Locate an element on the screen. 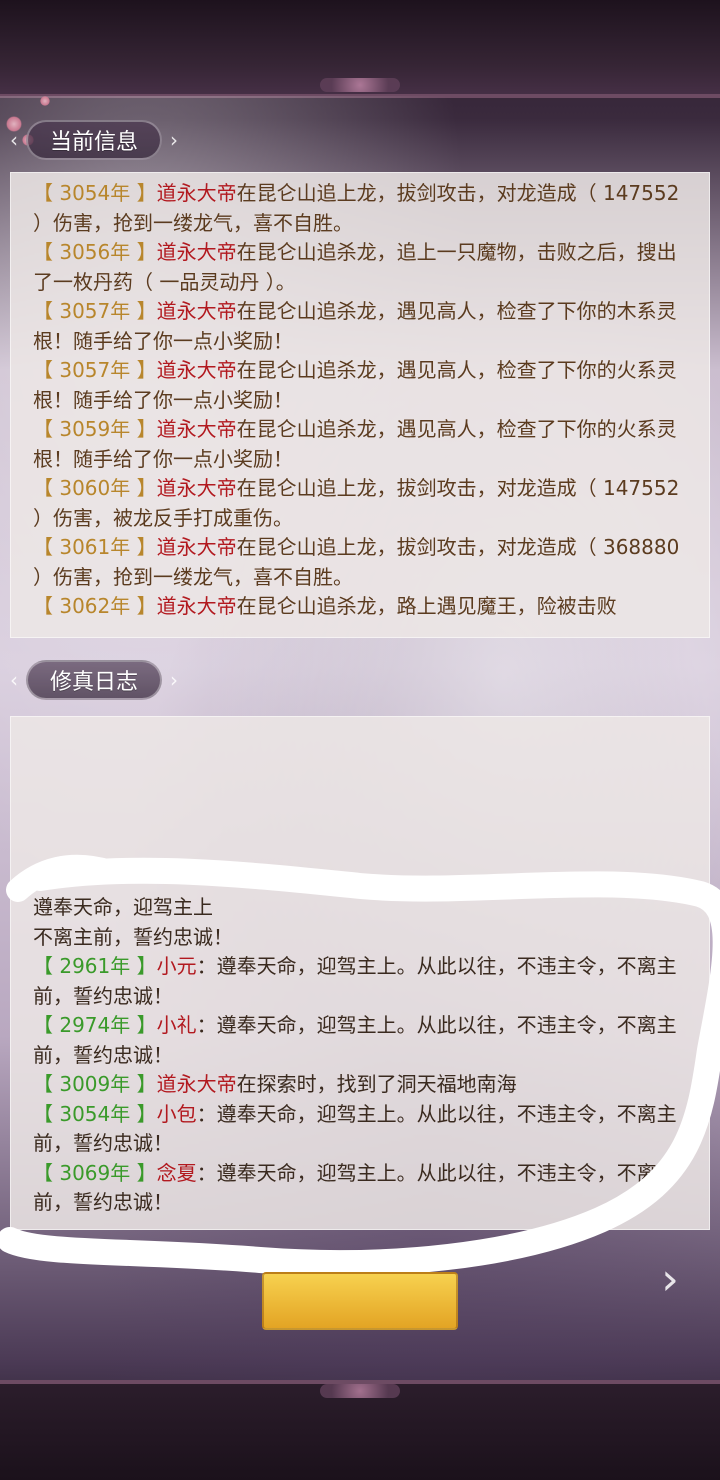 This screenshot has width=720, height=1480. entry-text: 在昆仑山追杀龙，路上遇见魔王，险被击败 is located at coordinates (426, 606).